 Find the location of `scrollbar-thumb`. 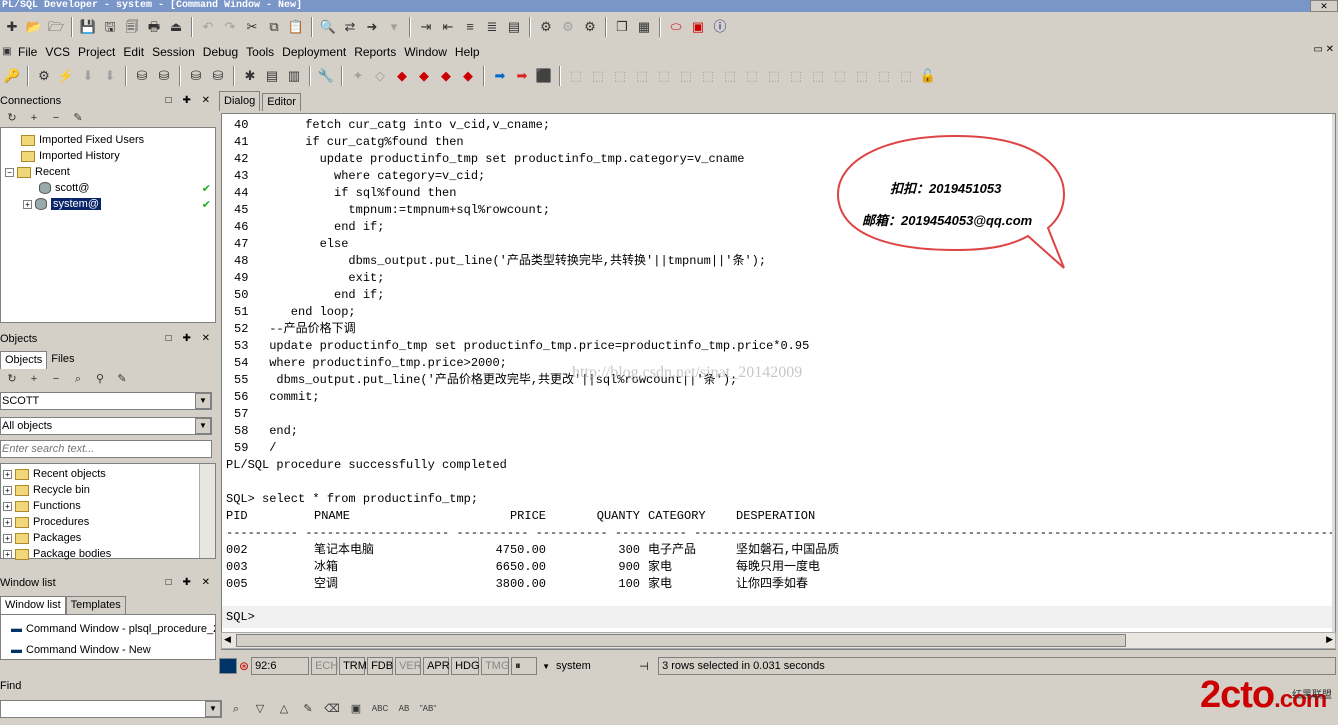

scrollbar-thumb is located at coordinates (681, 640).